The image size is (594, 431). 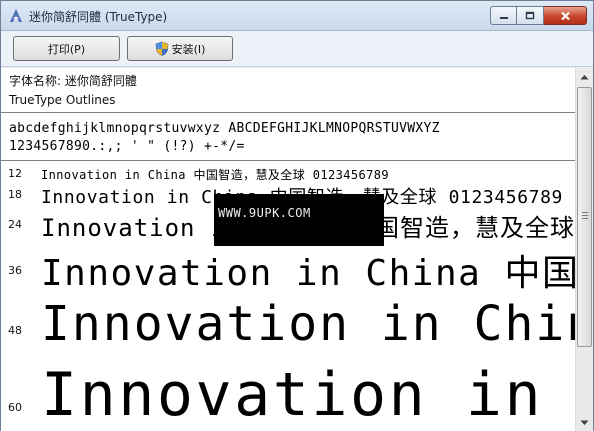 I want to click on size-label: 12, so click(x=15, y=173).